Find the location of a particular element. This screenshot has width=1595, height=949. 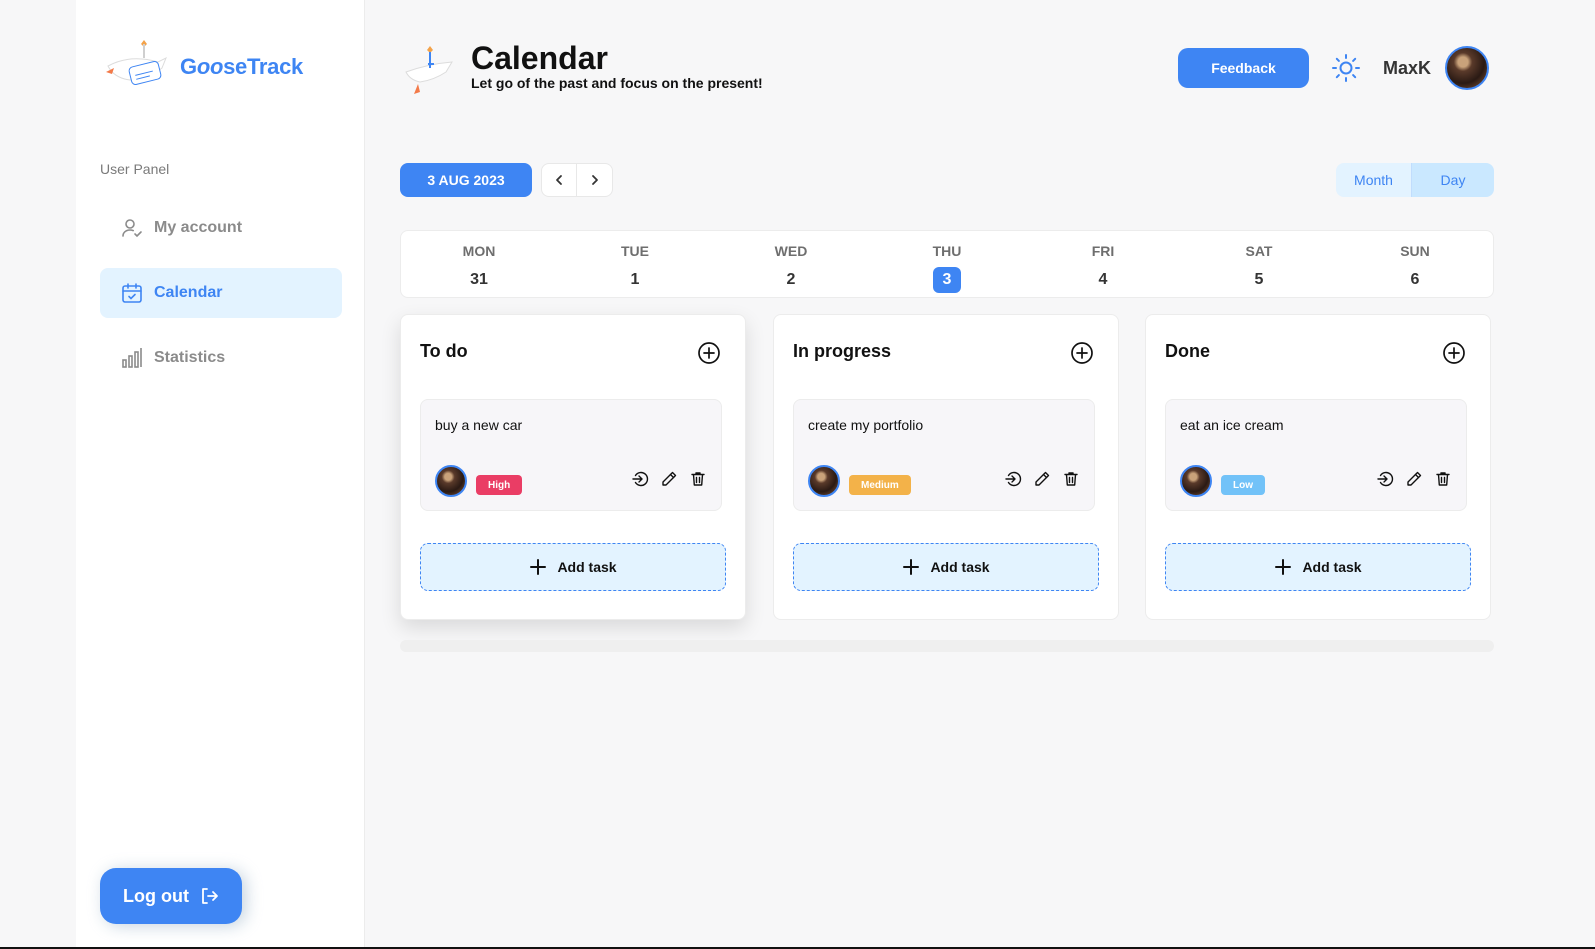

sidebar-item-calendar: Calendar is located at coordinates (221, 293).